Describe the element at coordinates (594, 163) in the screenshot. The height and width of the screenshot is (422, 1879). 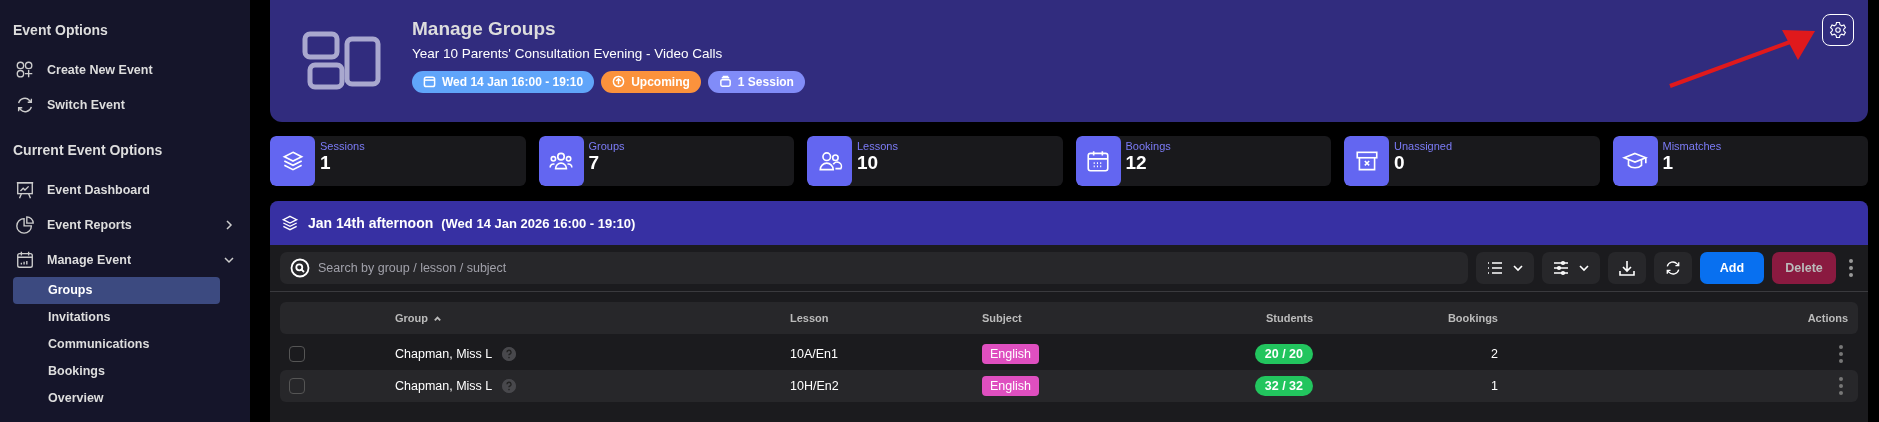
I see `stat-value: 7` at that location.